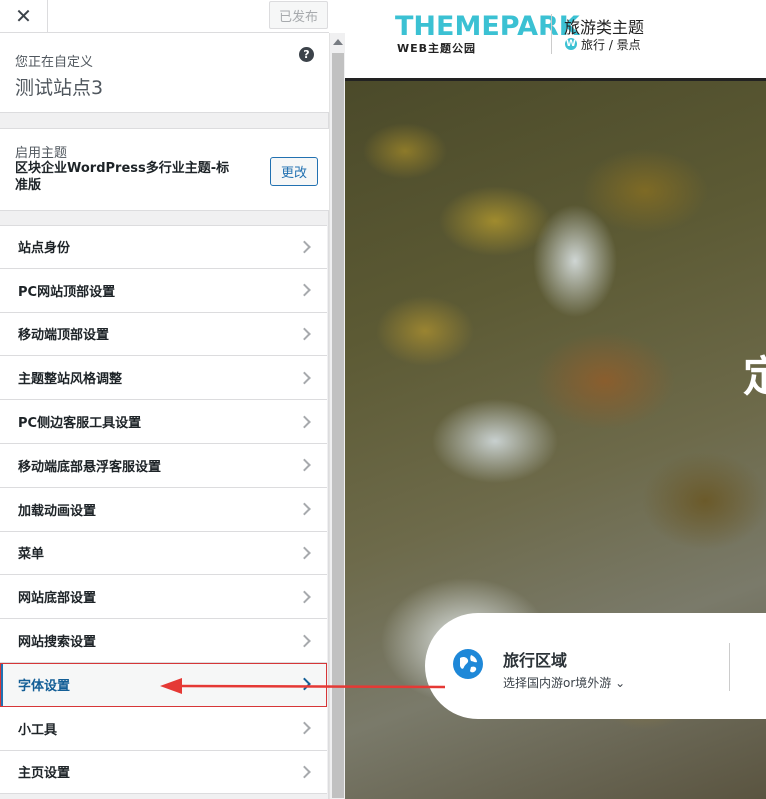 Image resolution: width=766 pixels, height=799 pixels. What do you see at coordinates (163, 728) in the screenshot?
I see `section-widgets: 小工具` at bounding box center [163, 728].